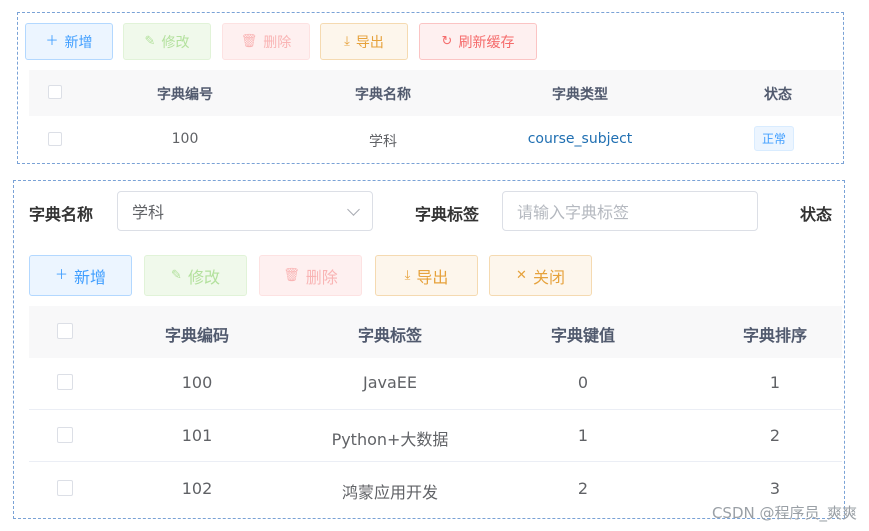 The height and width of the screenshot is (531, 869). What do you see at coordinates (775, 488) in the screenshot?
I see `cell-dict-sort: 3` at bounding box center [775, 488].